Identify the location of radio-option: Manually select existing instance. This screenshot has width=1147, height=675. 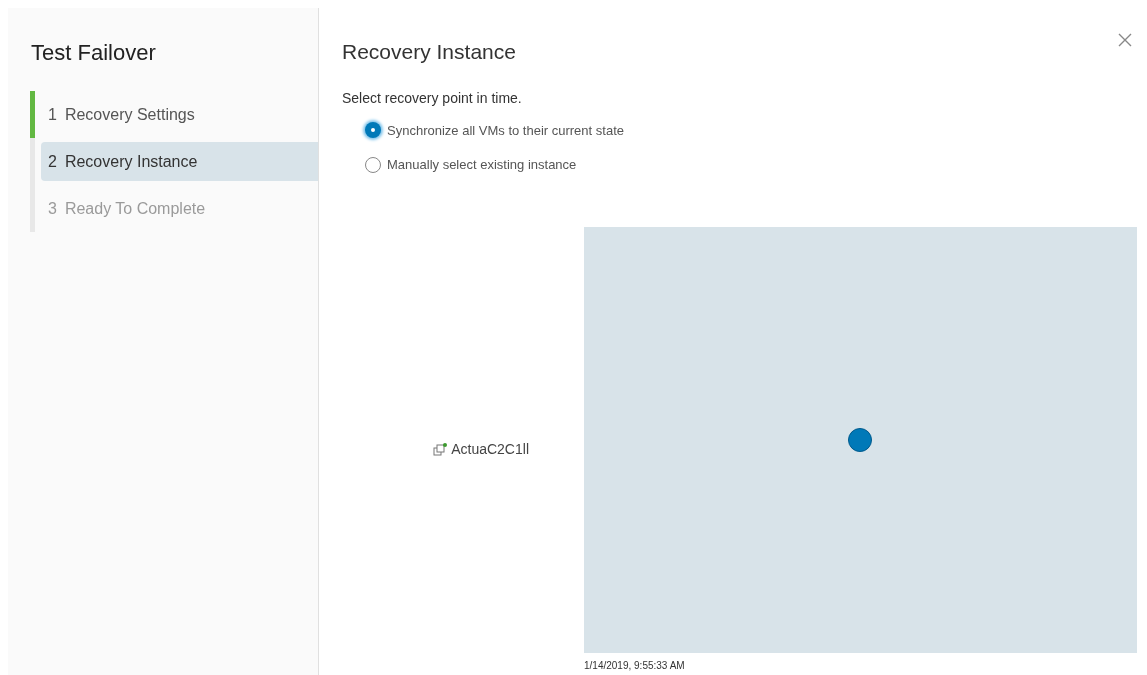
(471, 165).